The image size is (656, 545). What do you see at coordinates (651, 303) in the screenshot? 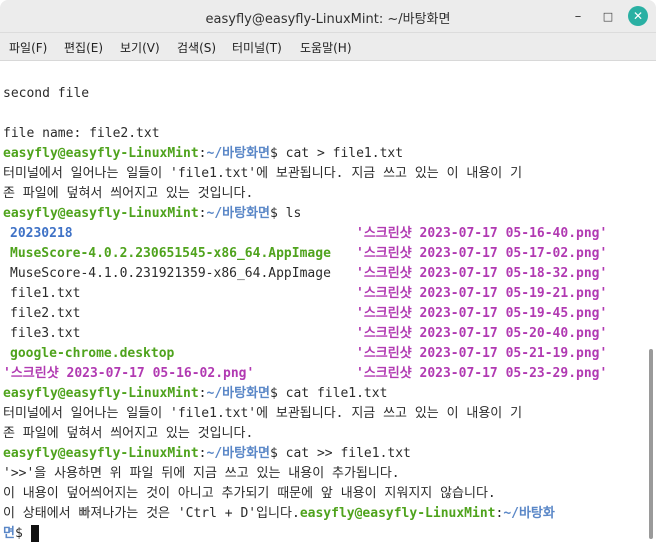
I see `vertical-scrollbar` at bounding box center [651, 303].